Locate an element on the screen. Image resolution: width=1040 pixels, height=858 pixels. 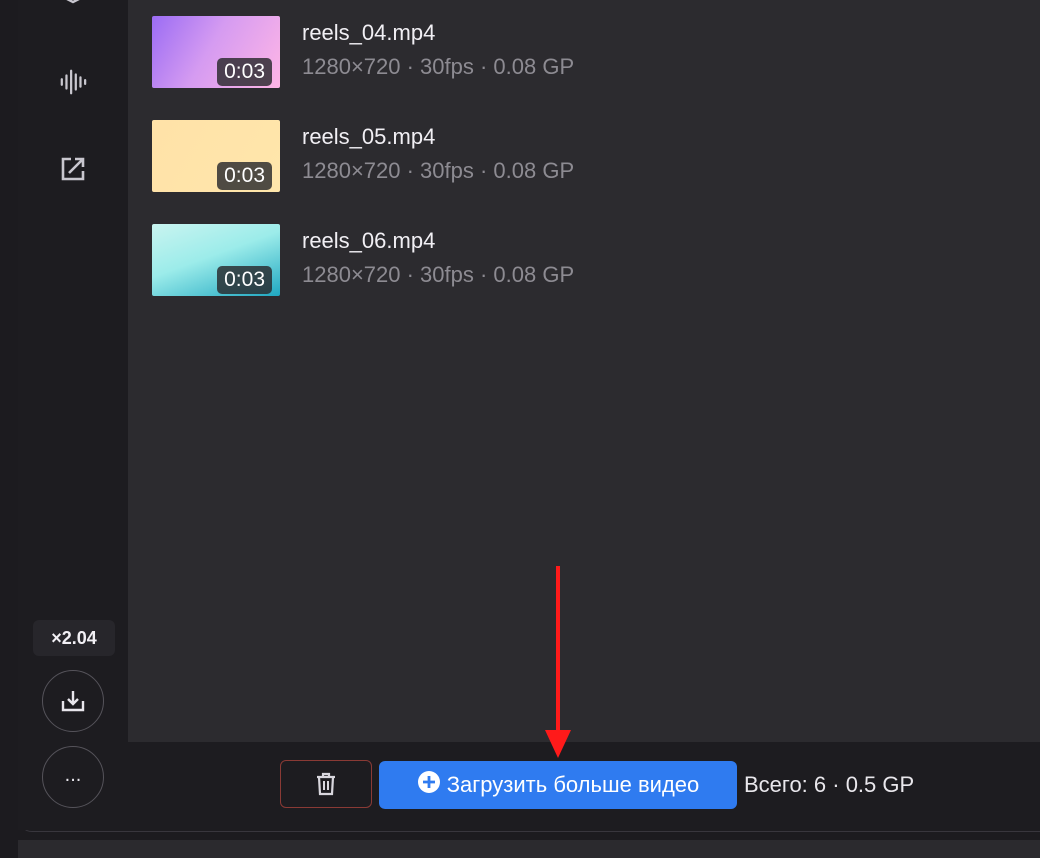
plus-circle-icon is located at coordinates (428, 782).